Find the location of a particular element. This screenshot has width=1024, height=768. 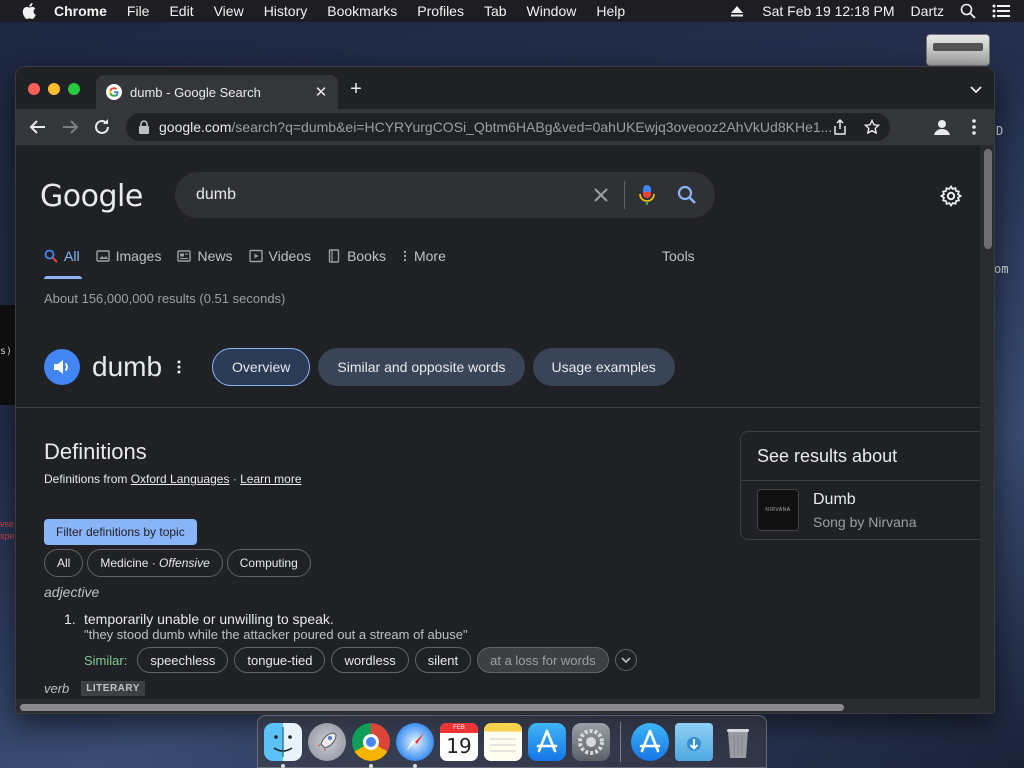

apple-logo-icon is located at coordinates (29, 11).